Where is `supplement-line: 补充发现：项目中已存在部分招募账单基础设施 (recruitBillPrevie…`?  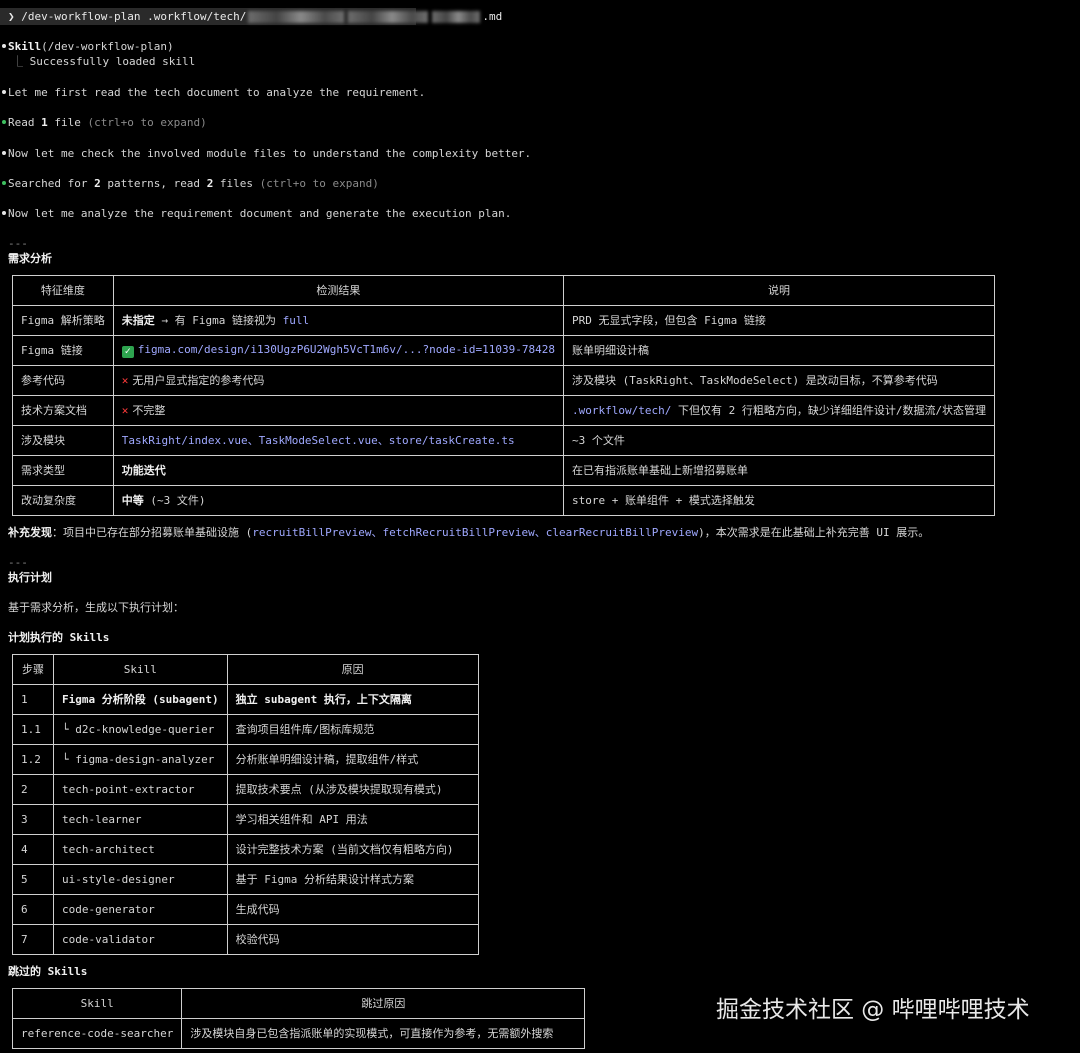
supplement-line: 补充发现：项目中已存在部分招募账单基础设施 (recruitBillPrevie… is located at coordinates (468, 533).